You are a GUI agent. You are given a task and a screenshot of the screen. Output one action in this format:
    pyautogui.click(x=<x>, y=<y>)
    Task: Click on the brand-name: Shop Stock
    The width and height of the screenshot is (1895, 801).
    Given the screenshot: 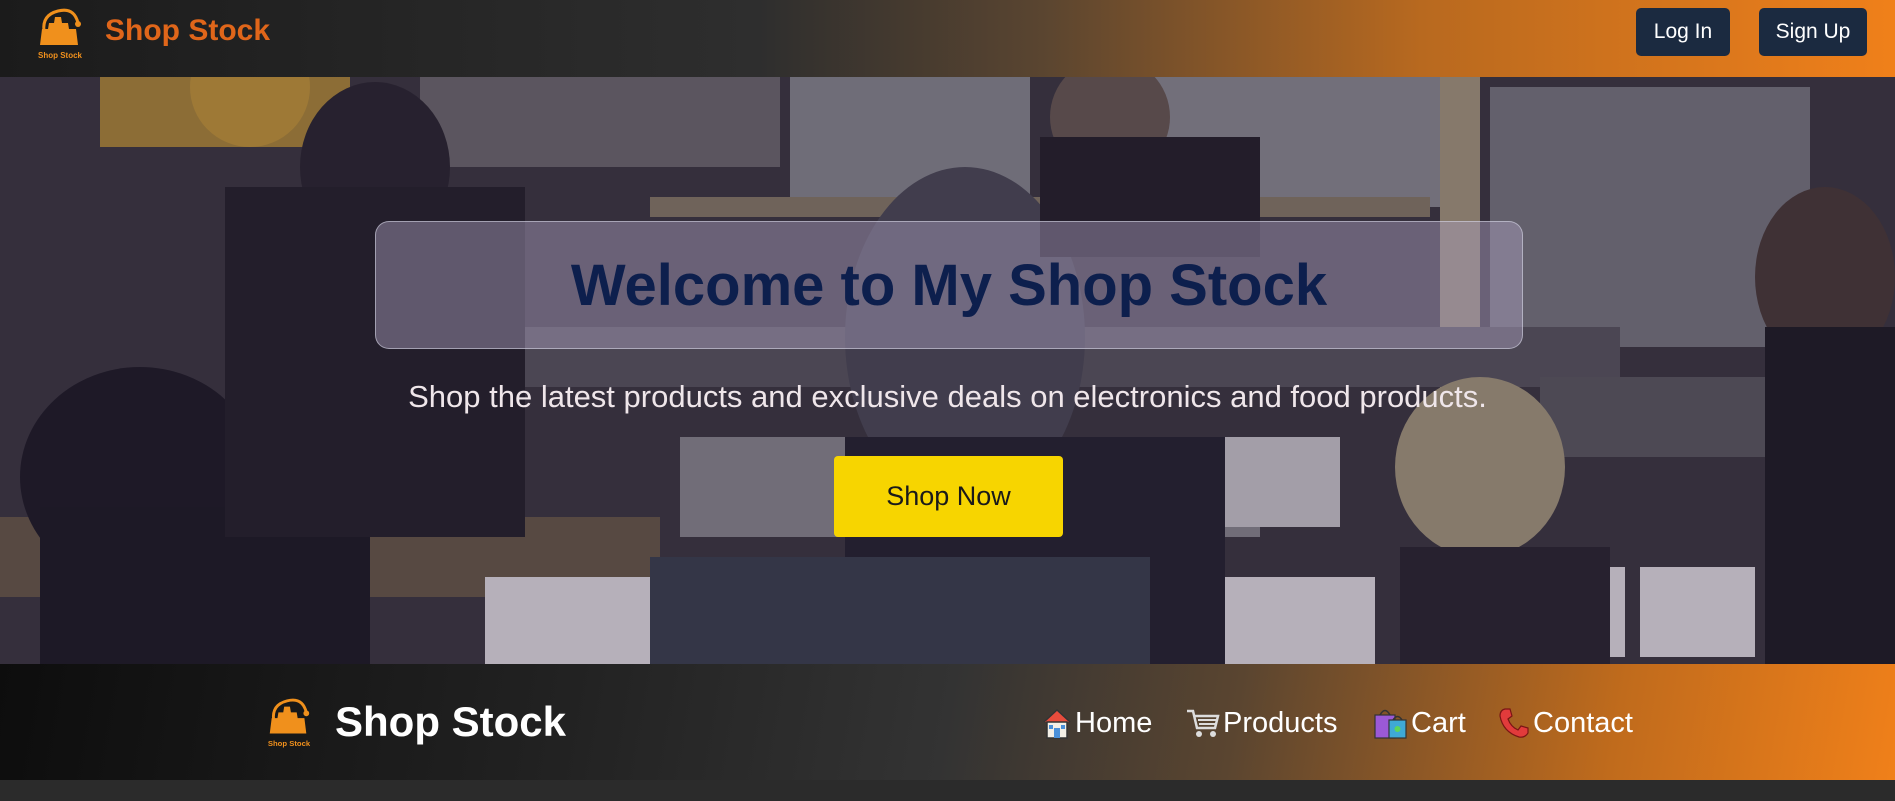 What is the action you would take?
    pyautogui.click(x=187, y=31)
    